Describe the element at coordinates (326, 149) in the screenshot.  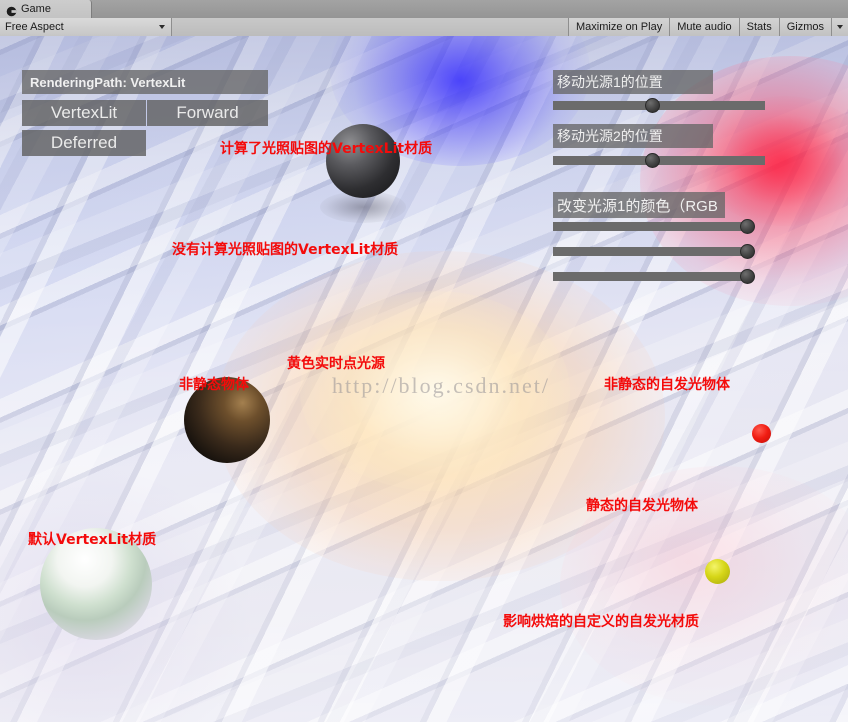
I see `anno-lightmapped-vertexlit: 计算了光照贴图的VertexLit材质` at that location.